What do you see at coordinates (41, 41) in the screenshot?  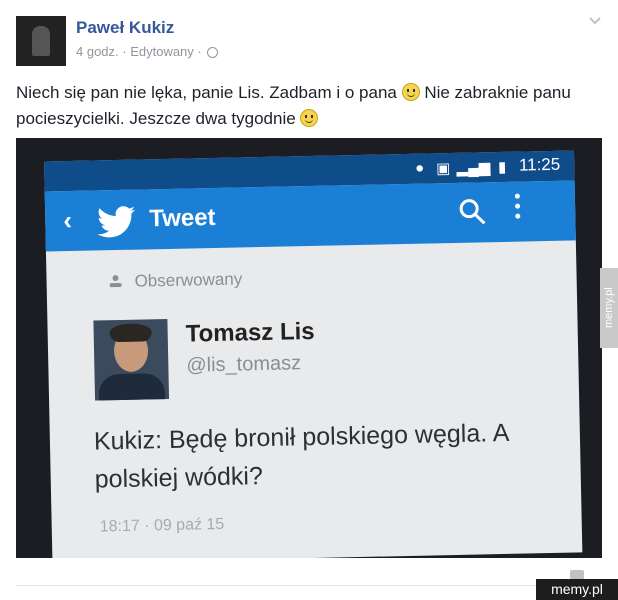 I see `author-avatar` at bounding box center [41, 41].